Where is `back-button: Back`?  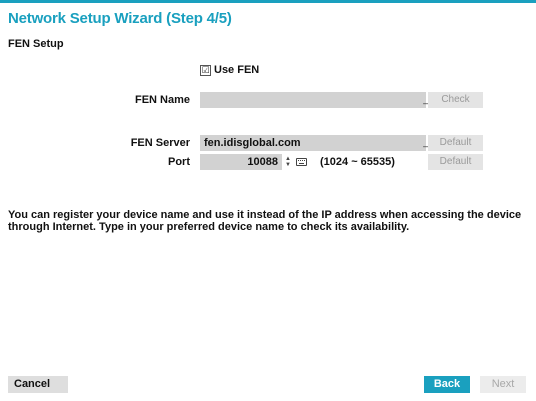
back-button: Back is located at coordinates (447, 384).